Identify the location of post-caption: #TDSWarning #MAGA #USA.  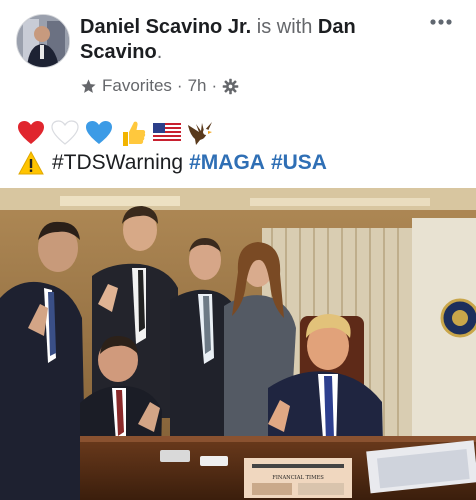
(171, 163).